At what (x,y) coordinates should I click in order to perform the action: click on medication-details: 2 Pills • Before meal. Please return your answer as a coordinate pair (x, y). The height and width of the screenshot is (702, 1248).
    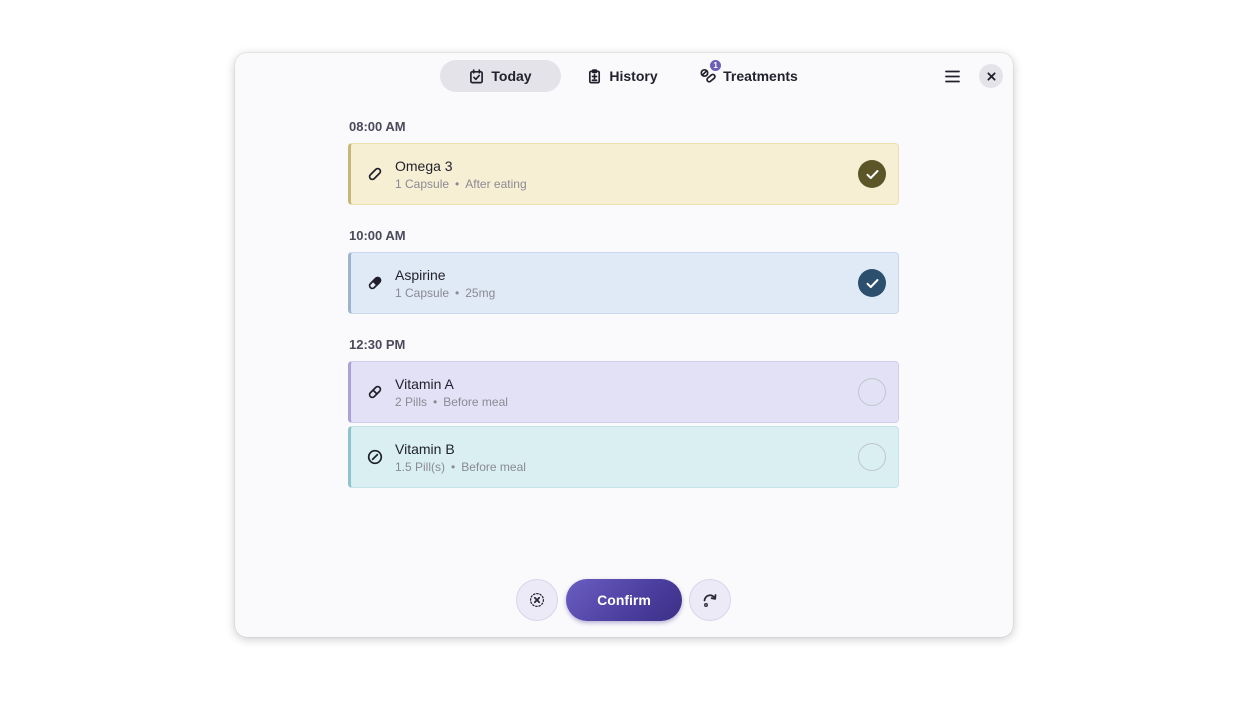
    Looking at the image, I should click on (451, 402).